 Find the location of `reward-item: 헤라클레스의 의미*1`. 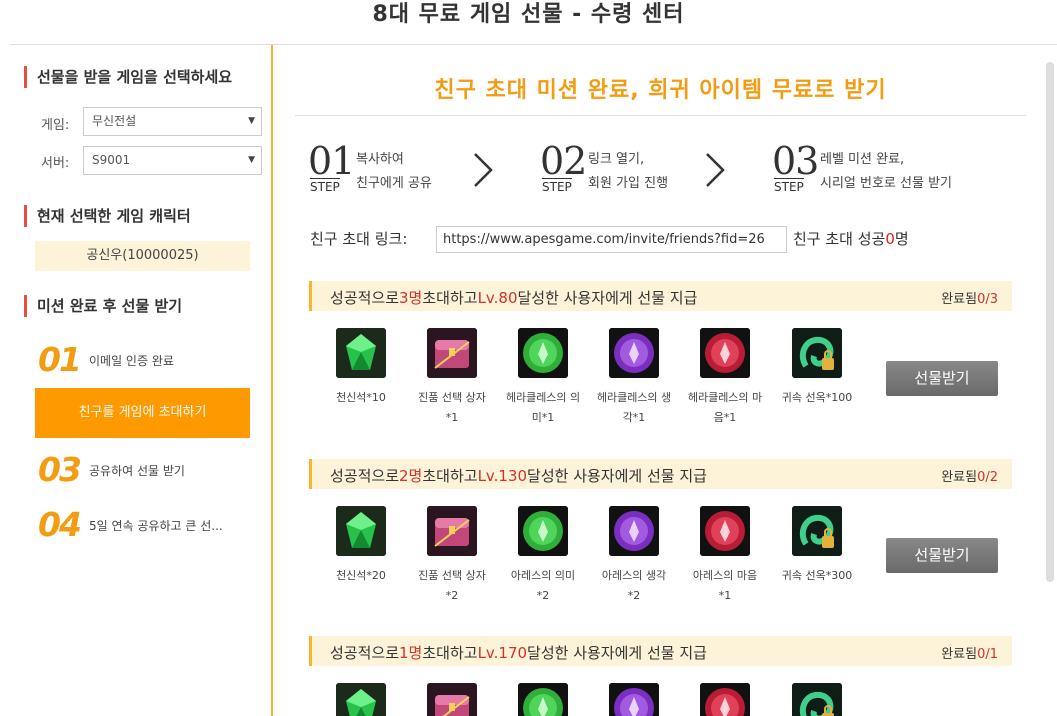

reward-item: 헤라클레스의 의미*1 is located at coordinates (543, 378).